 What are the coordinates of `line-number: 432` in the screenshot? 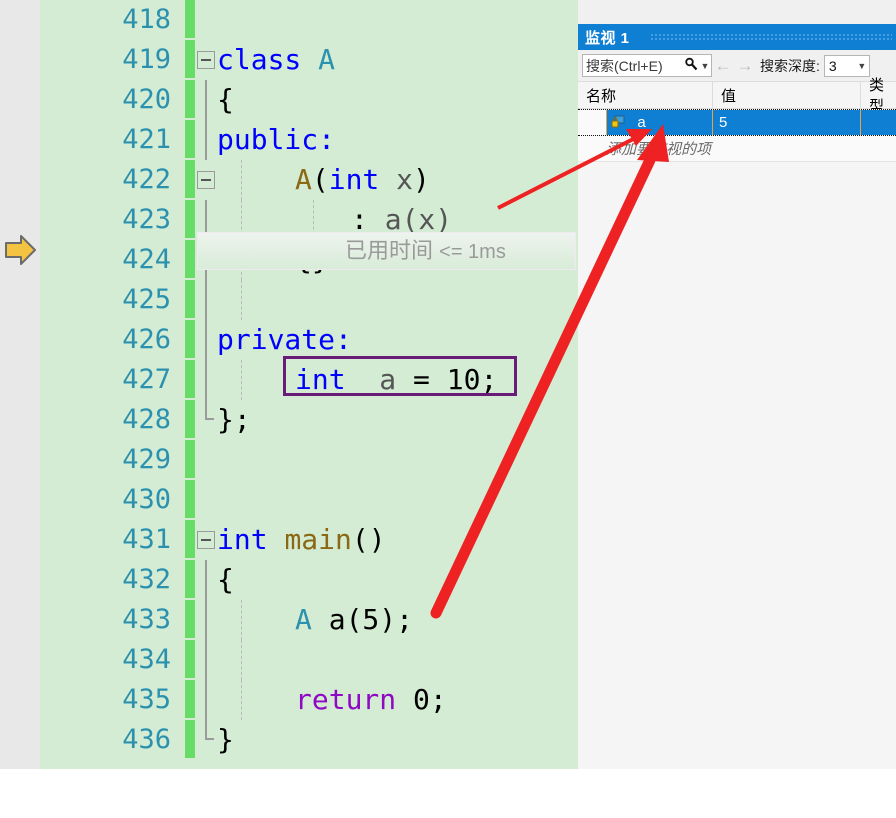 It's located at (146, 579).